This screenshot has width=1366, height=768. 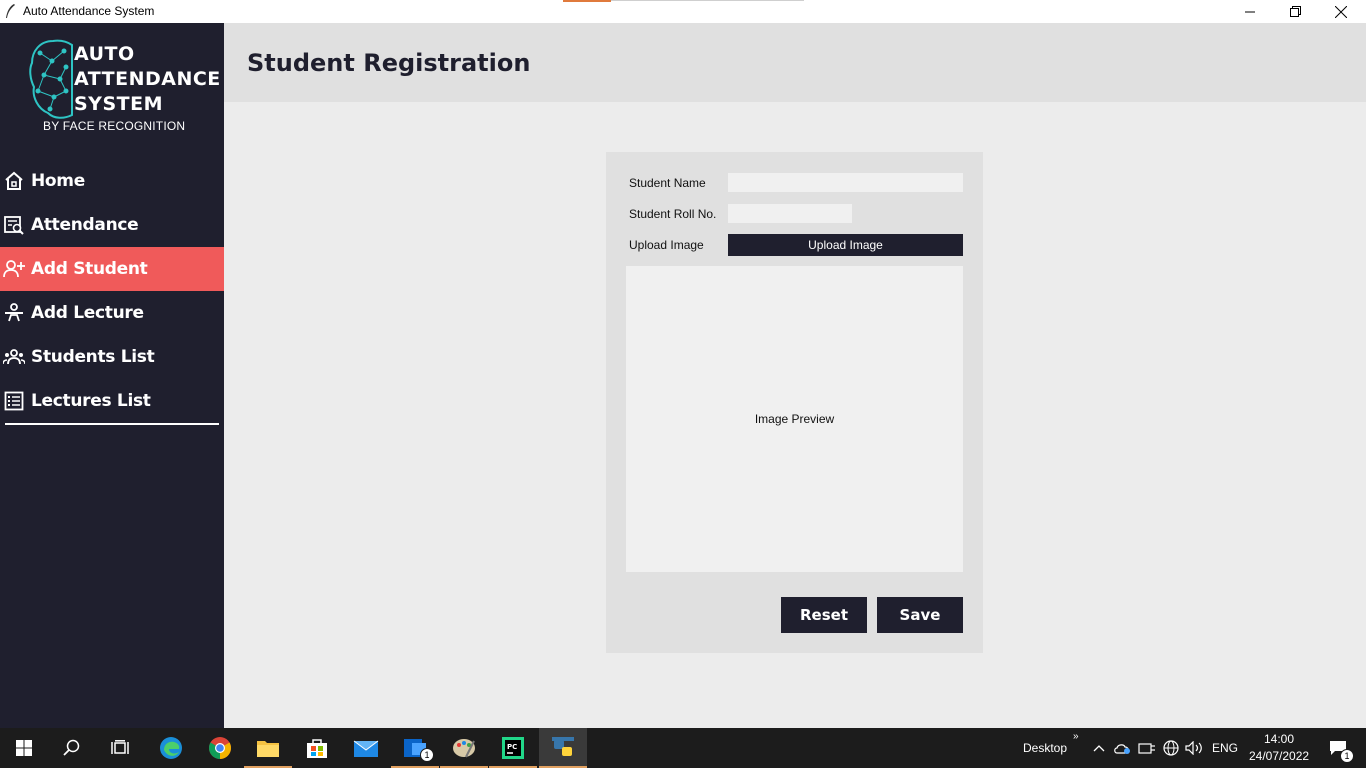 I want to click on mail-taskbar-button, so click(x=366, y=748).